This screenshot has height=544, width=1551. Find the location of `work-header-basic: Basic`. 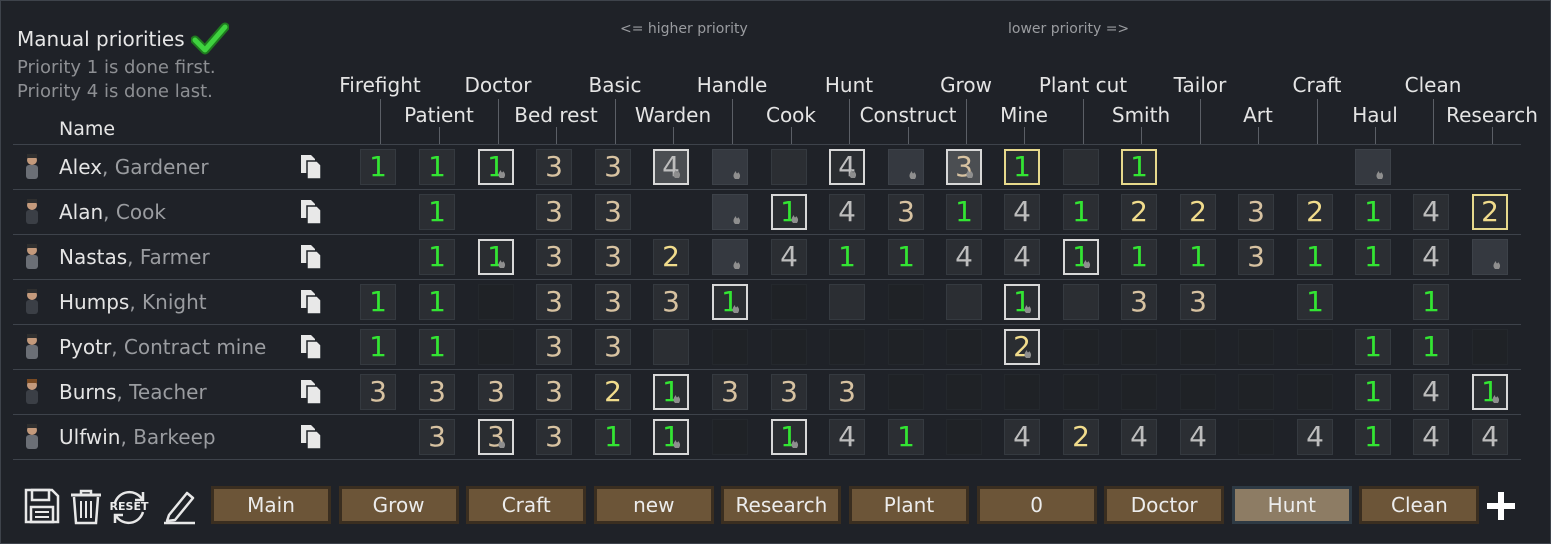

work-header-basic: Basic is located at coordinates (615, 85).